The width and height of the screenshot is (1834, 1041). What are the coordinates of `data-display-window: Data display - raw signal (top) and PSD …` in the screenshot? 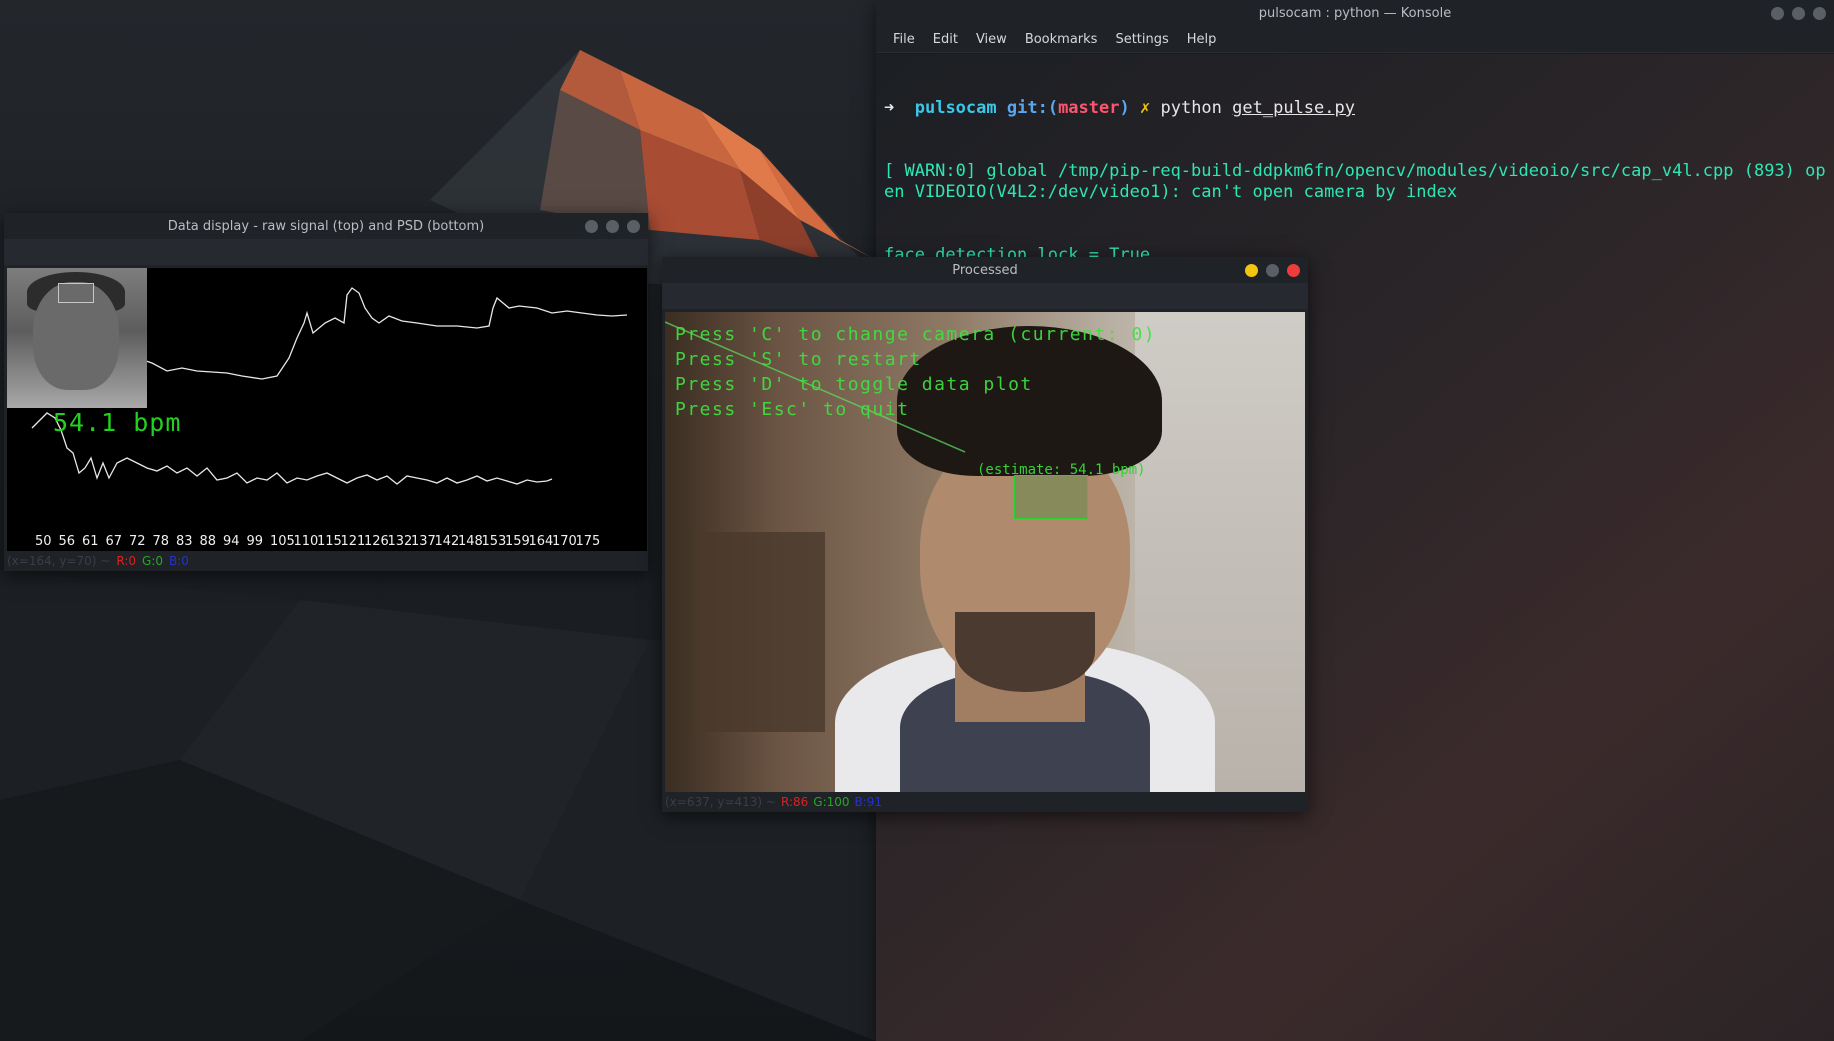 It's located at (326, 392).